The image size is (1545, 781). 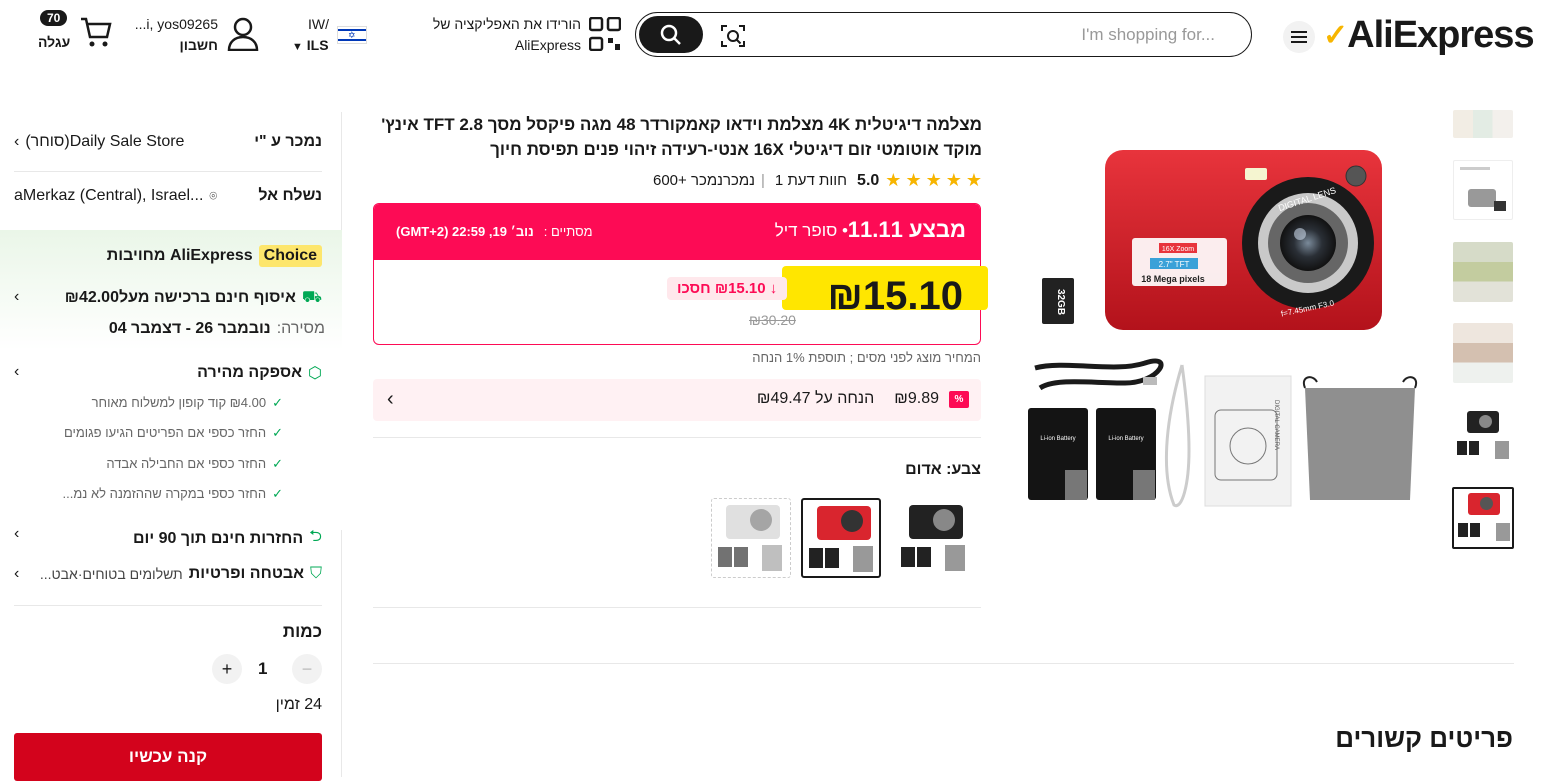 I want to click on currency-label: ILS, so click(x=317, y=45).